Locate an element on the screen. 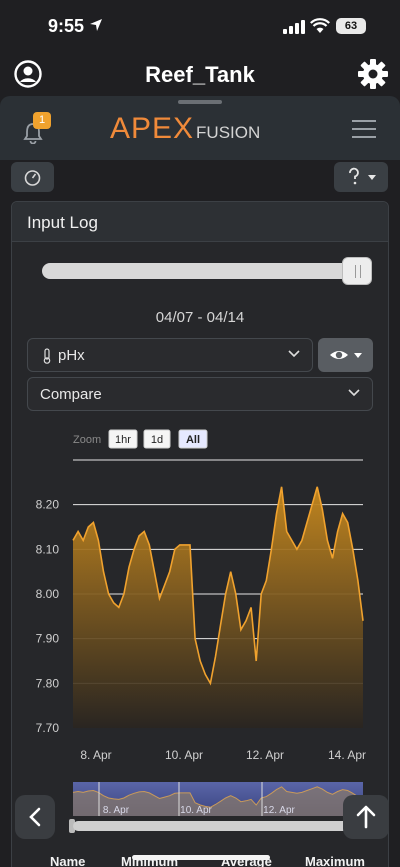  navigator-label: 8. Apr is located at coordinates (116, 810).